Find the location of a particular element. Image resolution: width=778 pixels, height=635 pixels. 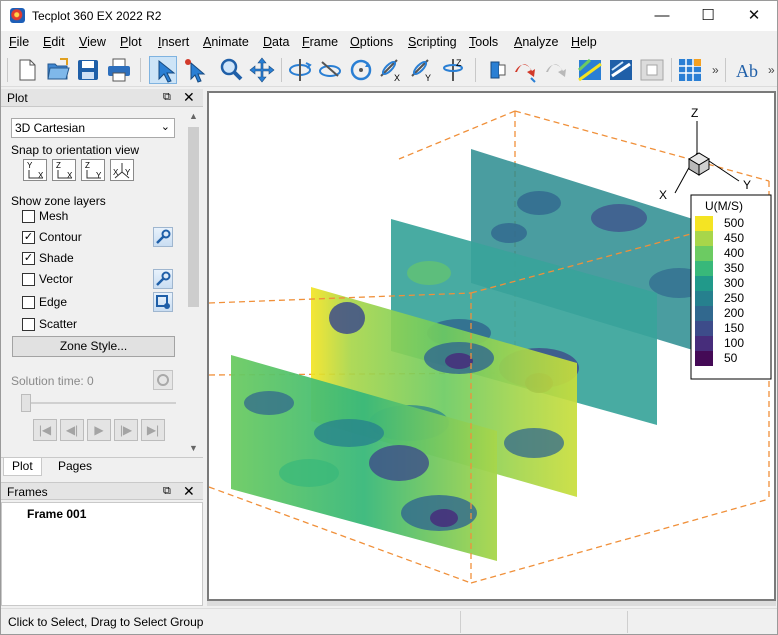

solution-time-settings-icon is located at coordinates (163, 380).